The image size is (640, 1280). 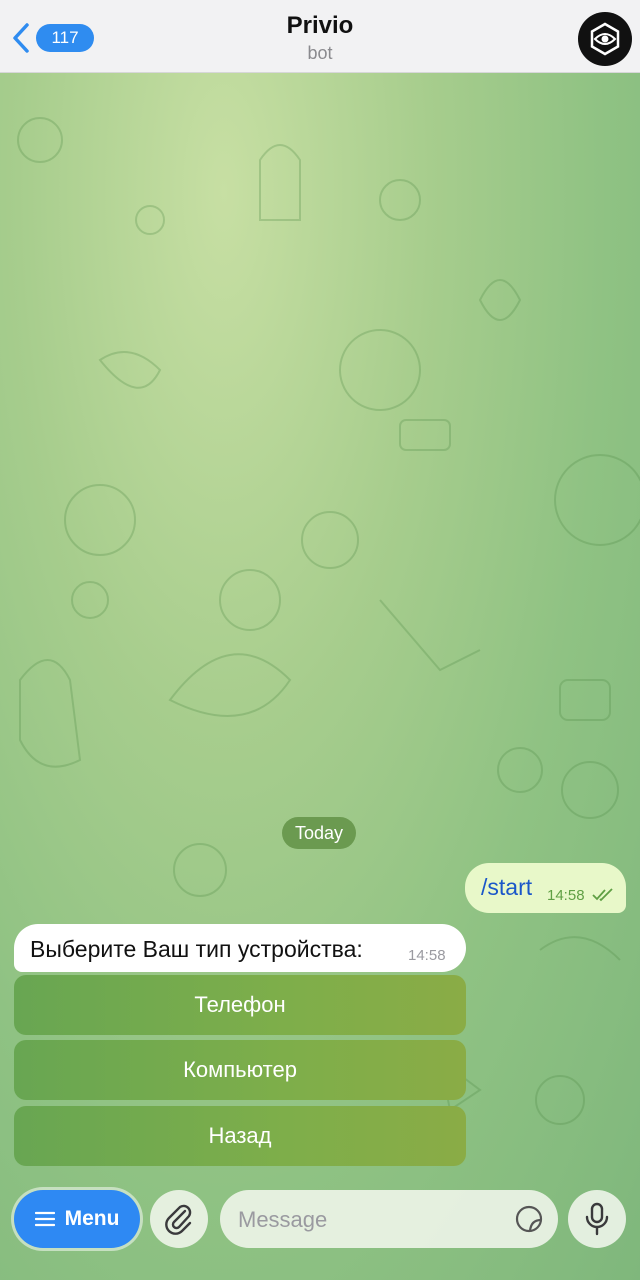 I want to click on inline-button-computer: Компьютер, so click(x=240, y=1070).